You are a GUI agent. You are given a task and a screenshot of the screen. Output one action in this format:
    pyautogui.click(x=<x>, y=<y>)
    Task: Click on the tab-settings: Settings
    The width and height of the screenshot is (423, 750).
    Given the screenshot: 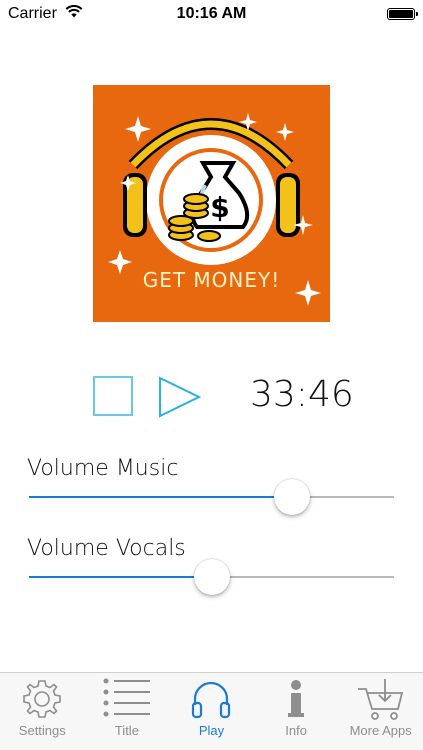 What is the action you would take?
    pyautogui.click(x=42, y=711)
    